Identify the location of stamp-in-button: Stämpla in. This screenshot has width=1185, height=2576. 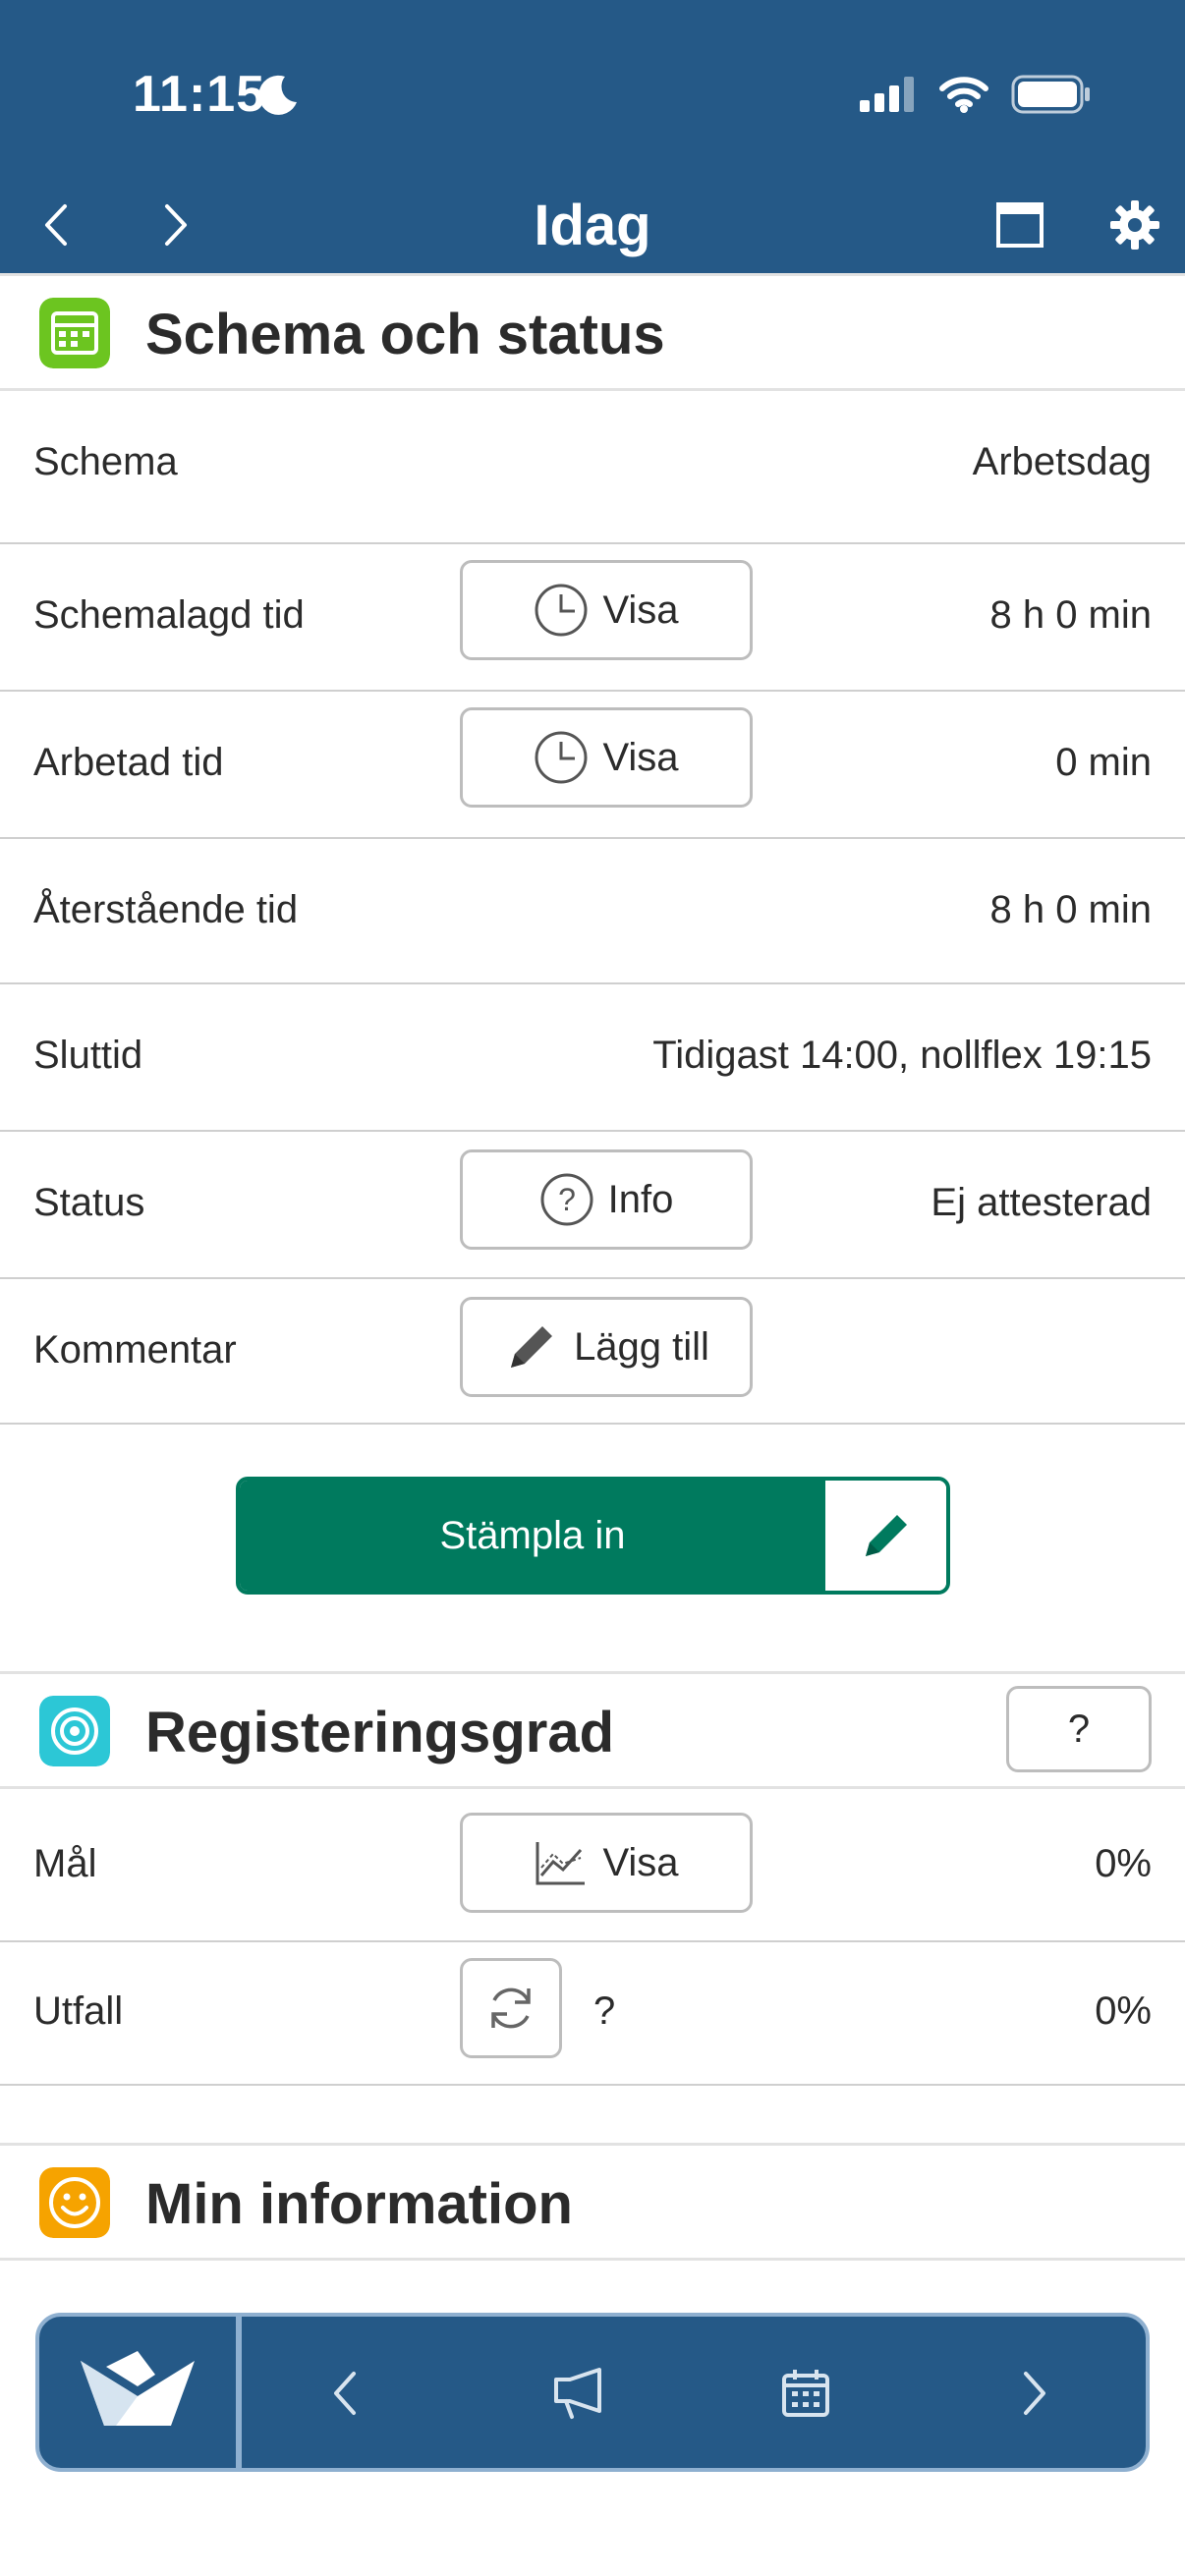
(532, 1536).